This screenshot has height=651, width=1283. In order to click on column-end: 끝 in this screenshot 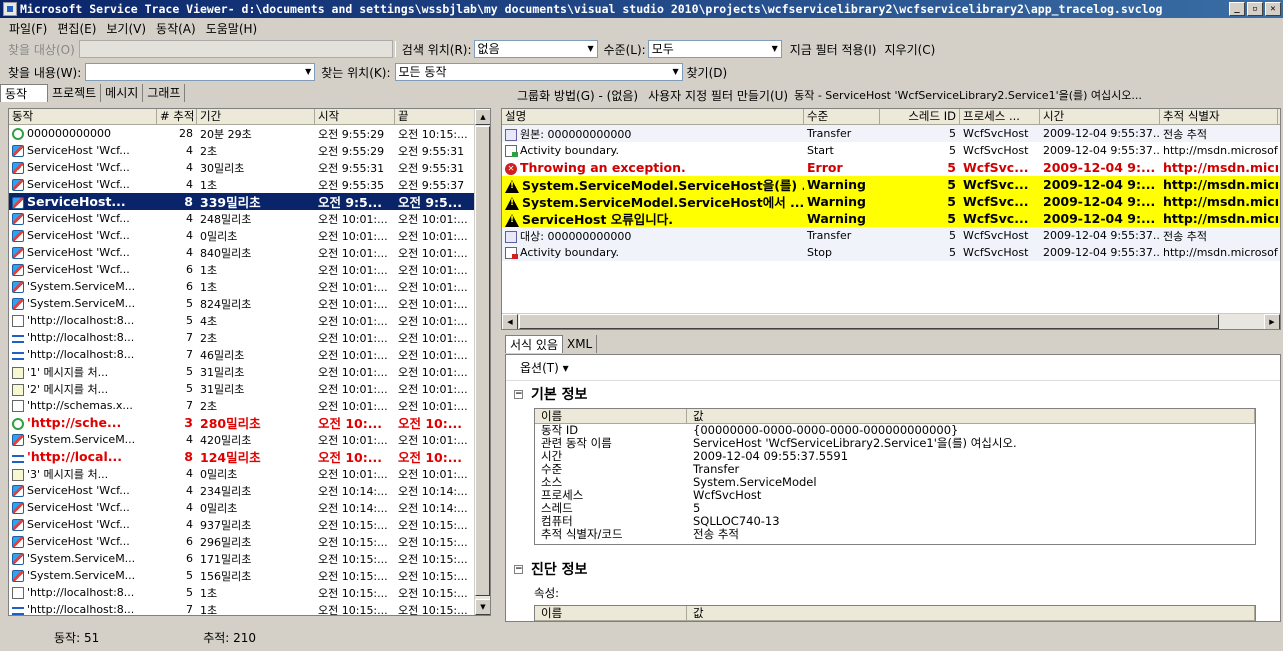, I will do `click(435, 116)`.